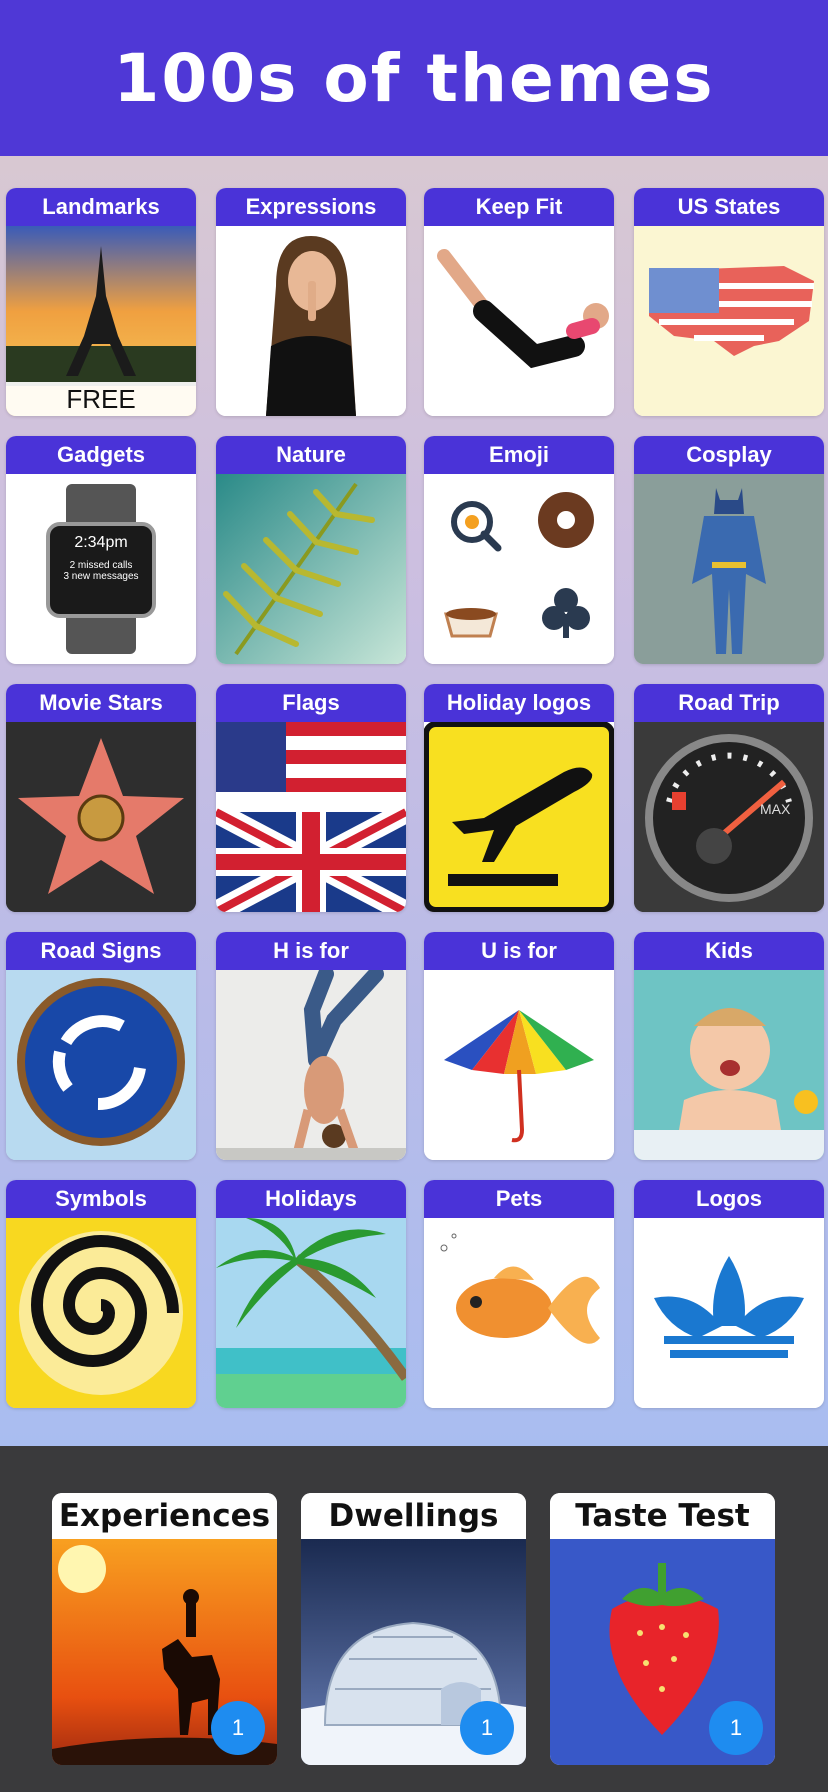 The height and width of the screenshot is (1792, 828). Describe the element at coordinates (311, 951) in the screenshot. I see `theme-label: H is for` at that location.